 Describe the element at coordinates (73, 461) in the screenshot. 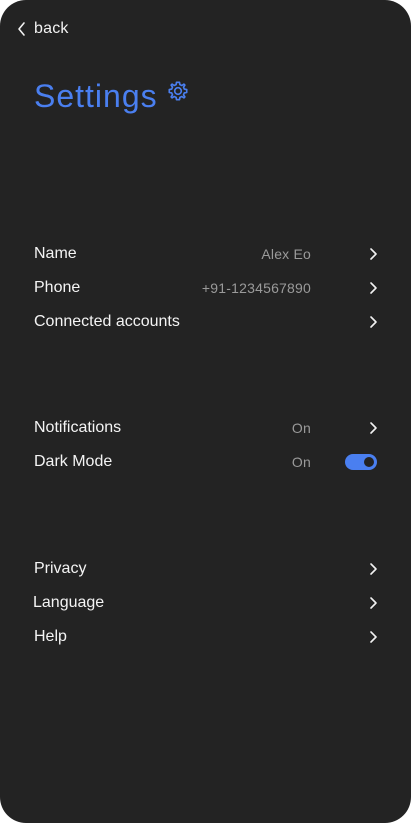

I see `row-label: Dark Mode` at that location.